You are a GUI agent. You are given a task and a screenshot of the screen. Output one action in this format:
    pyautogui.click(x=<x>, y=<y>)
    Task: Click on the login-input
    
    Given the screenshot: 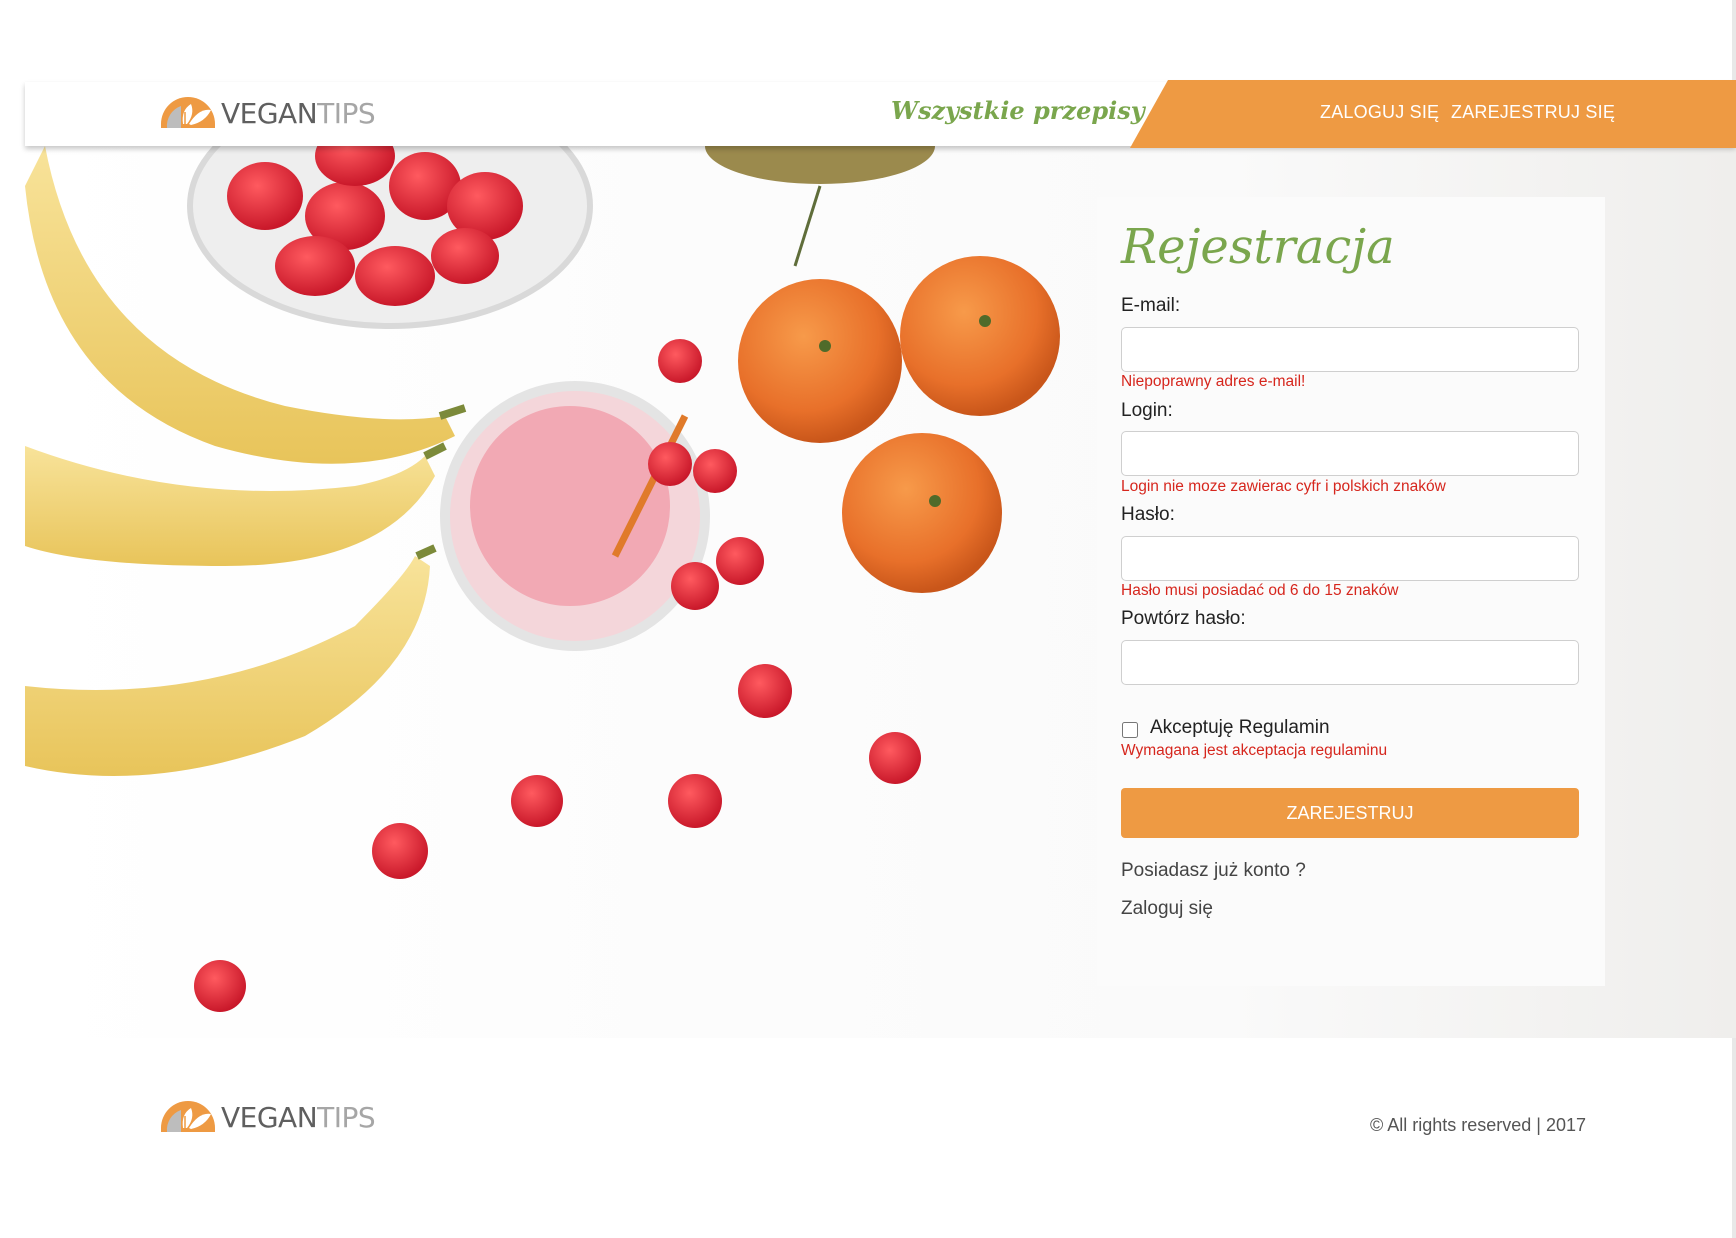 What is the action you would take?
    pyautogui.click(x=1350, y=453)
    